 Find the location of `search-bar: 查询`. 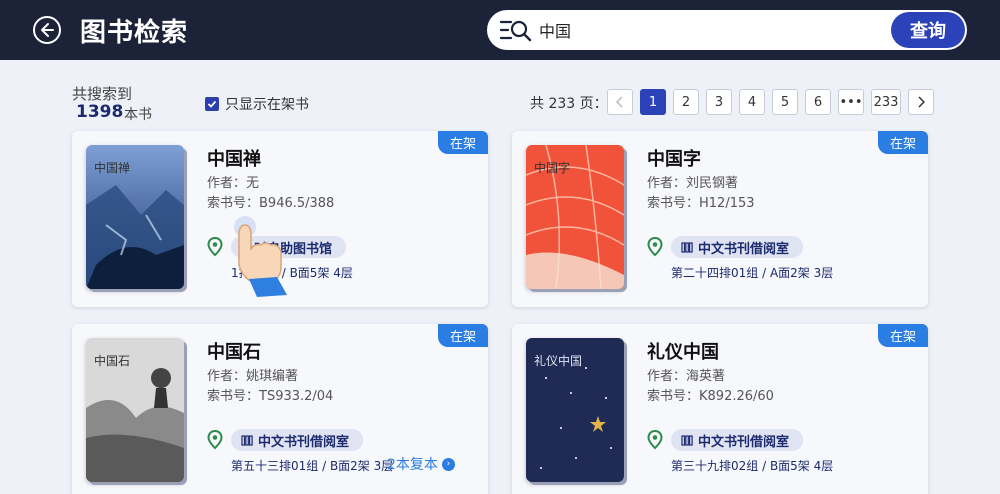

search-bar: 查询 is located at coordinates (727, 30).